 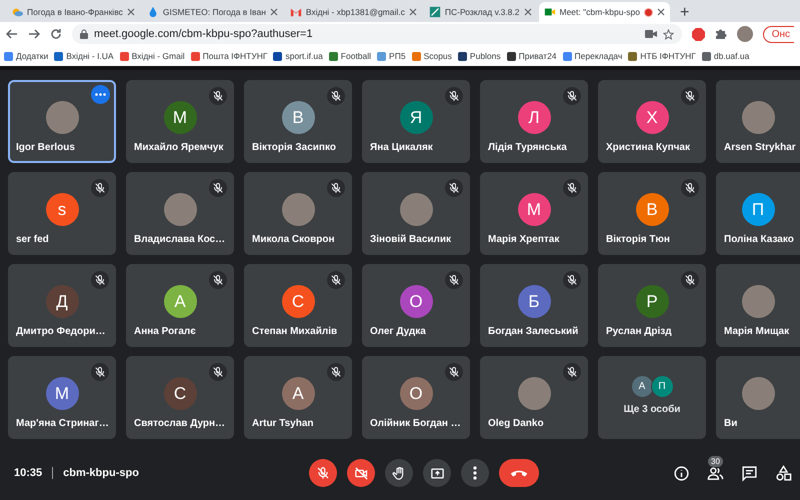 What do you see at coordinates (416, 213) in the screenshot?
I see `participant-tile: Зіновій Василик` at bounding box center [416, 213].